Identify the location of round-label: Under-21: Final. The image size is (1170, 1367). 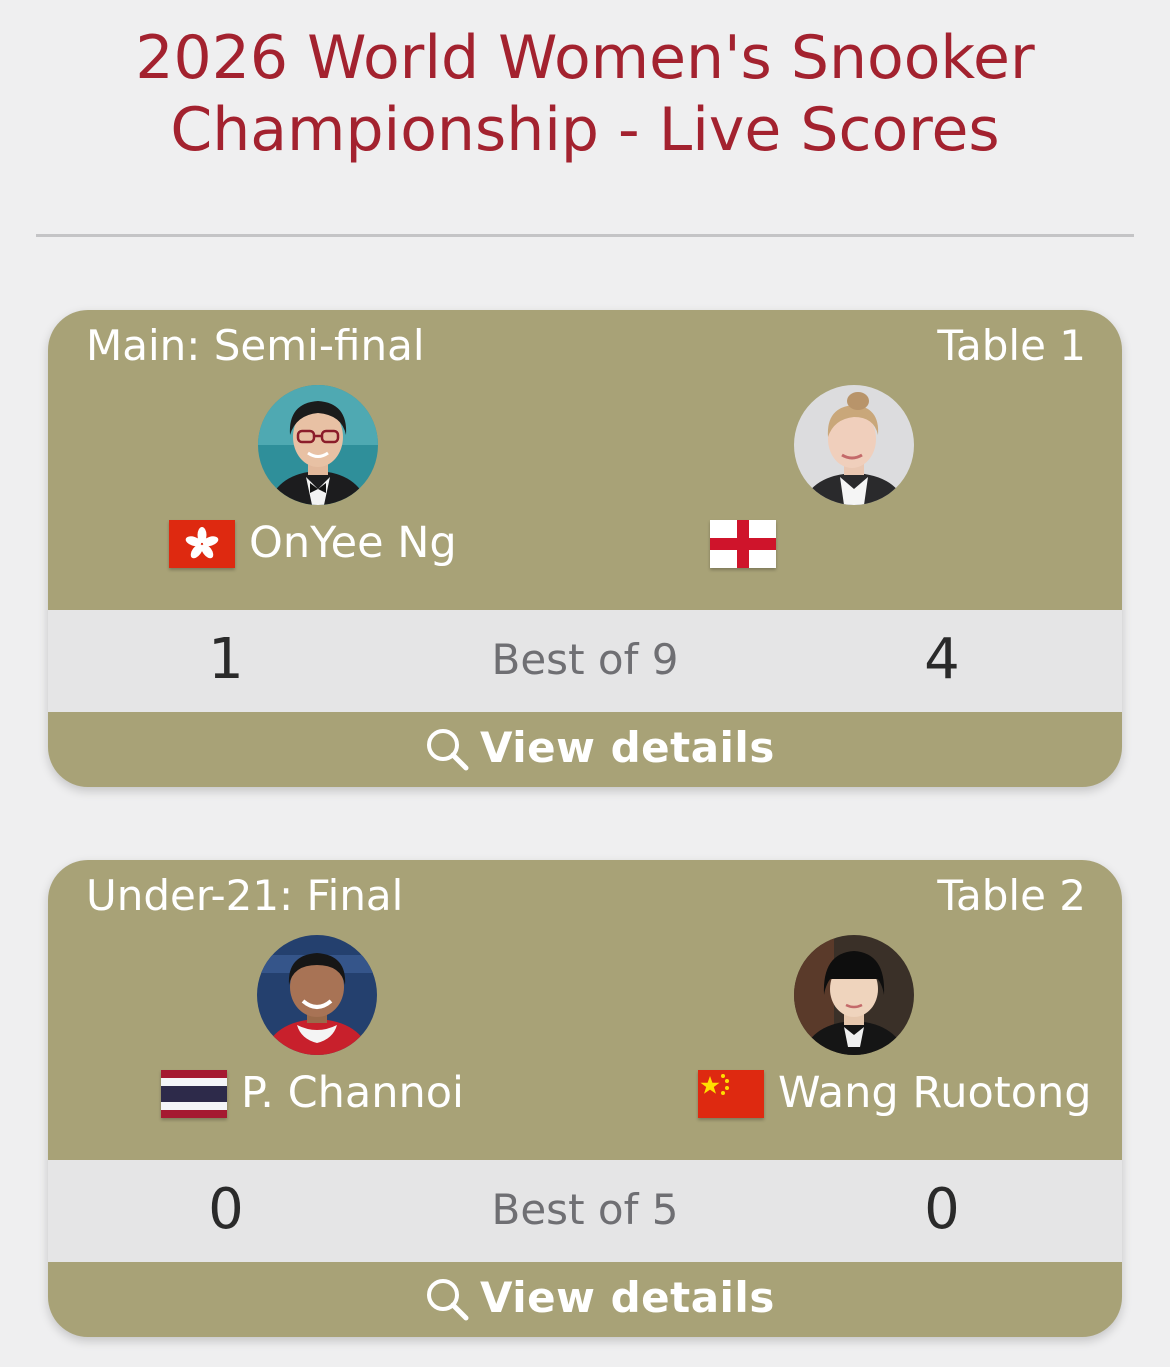
(245, 895).